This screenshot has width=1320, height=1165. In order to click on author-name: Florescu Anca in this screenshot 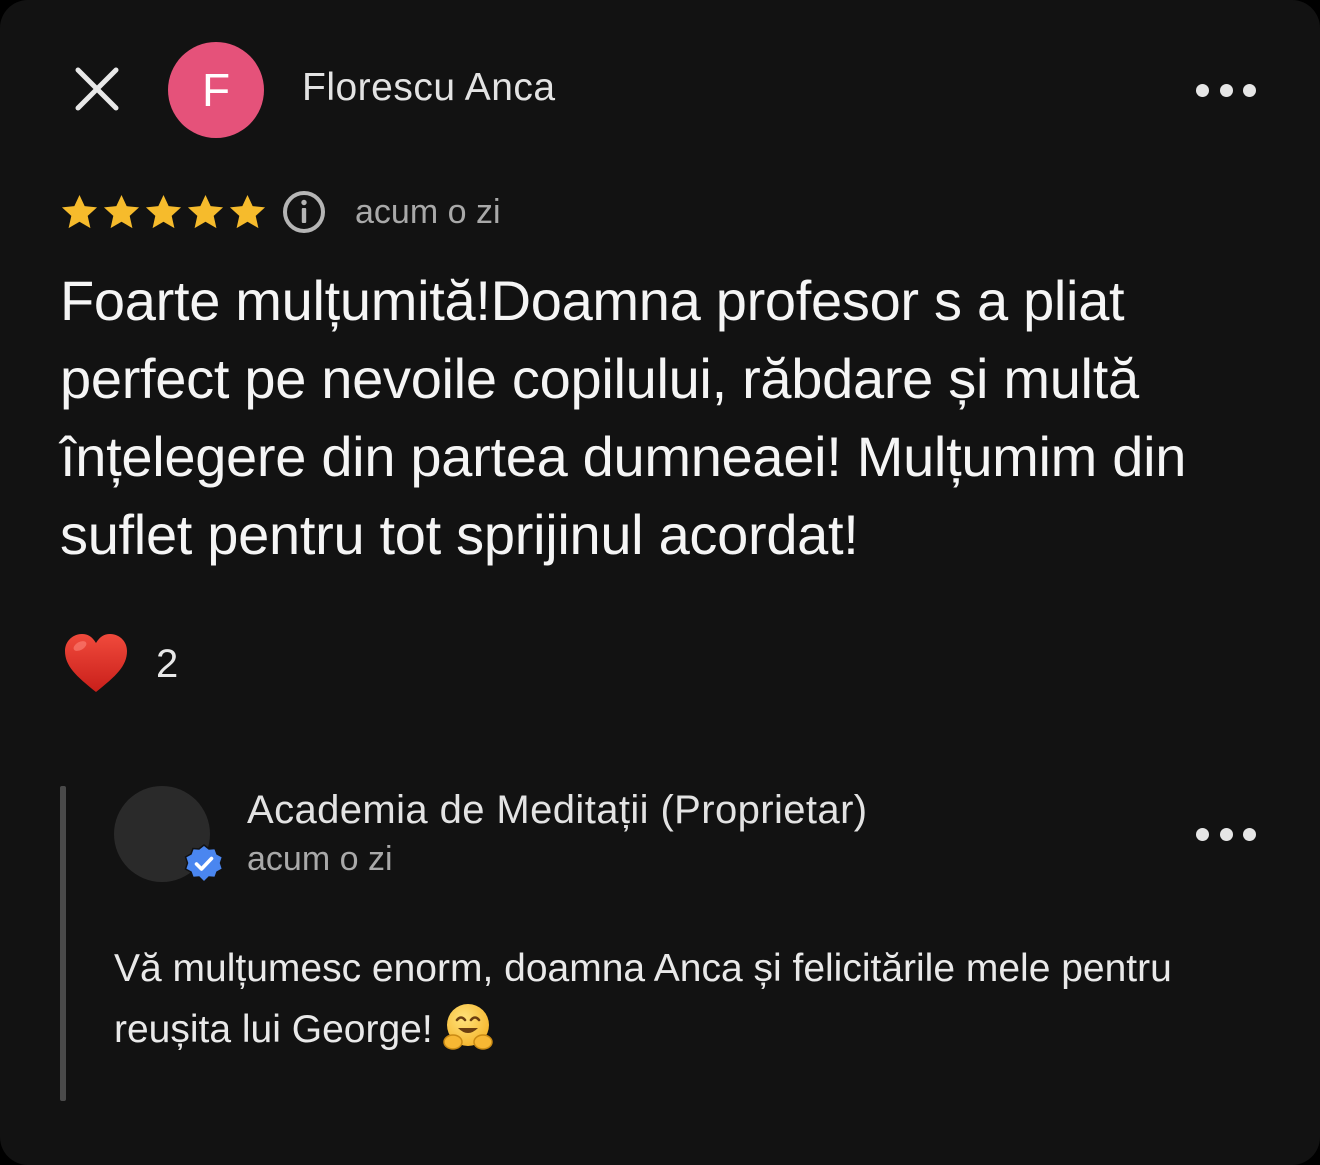, I will do `click(429, 88)`.